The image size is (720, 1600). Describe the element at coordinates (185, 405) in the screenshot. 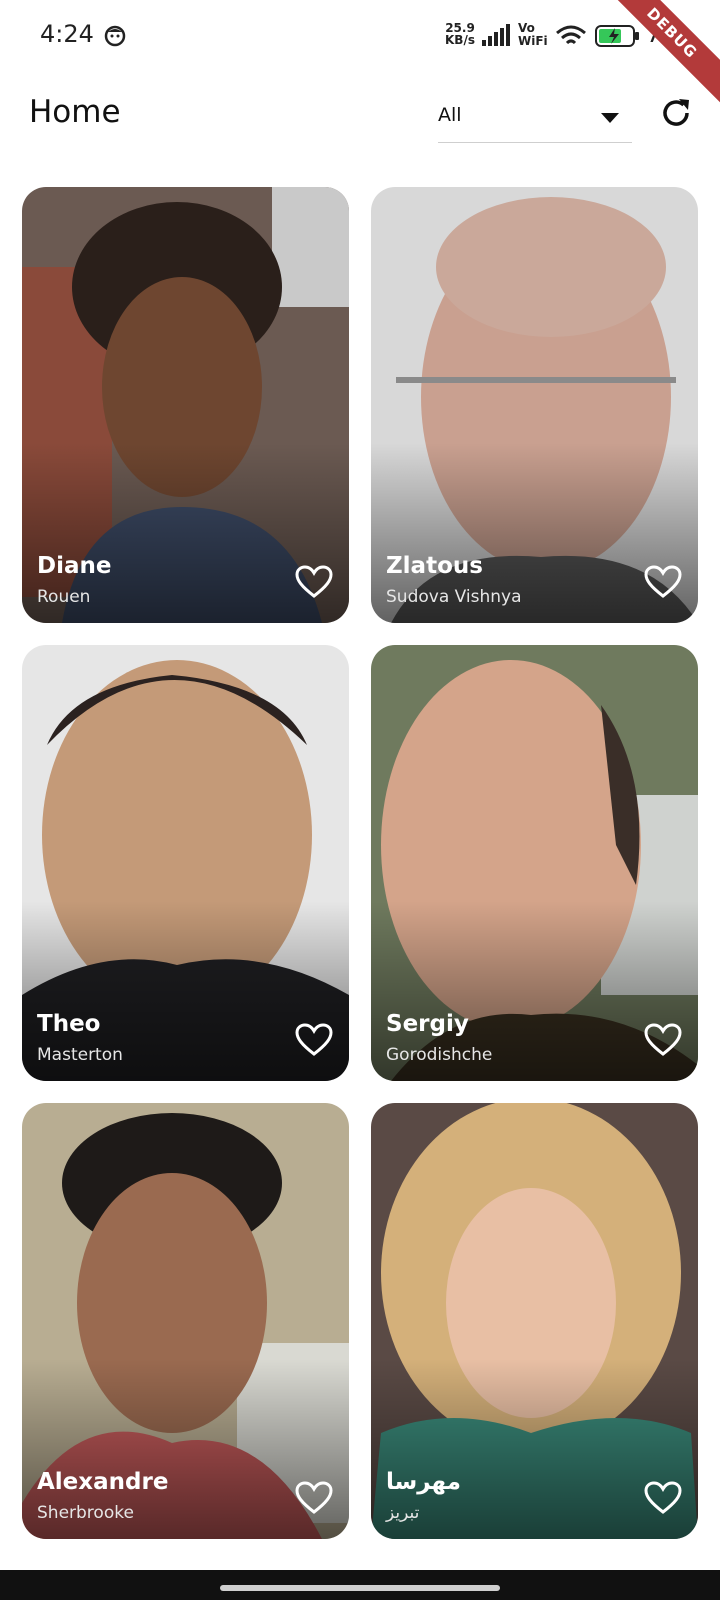

I see `profile-card: Diane Rouen` at that location.